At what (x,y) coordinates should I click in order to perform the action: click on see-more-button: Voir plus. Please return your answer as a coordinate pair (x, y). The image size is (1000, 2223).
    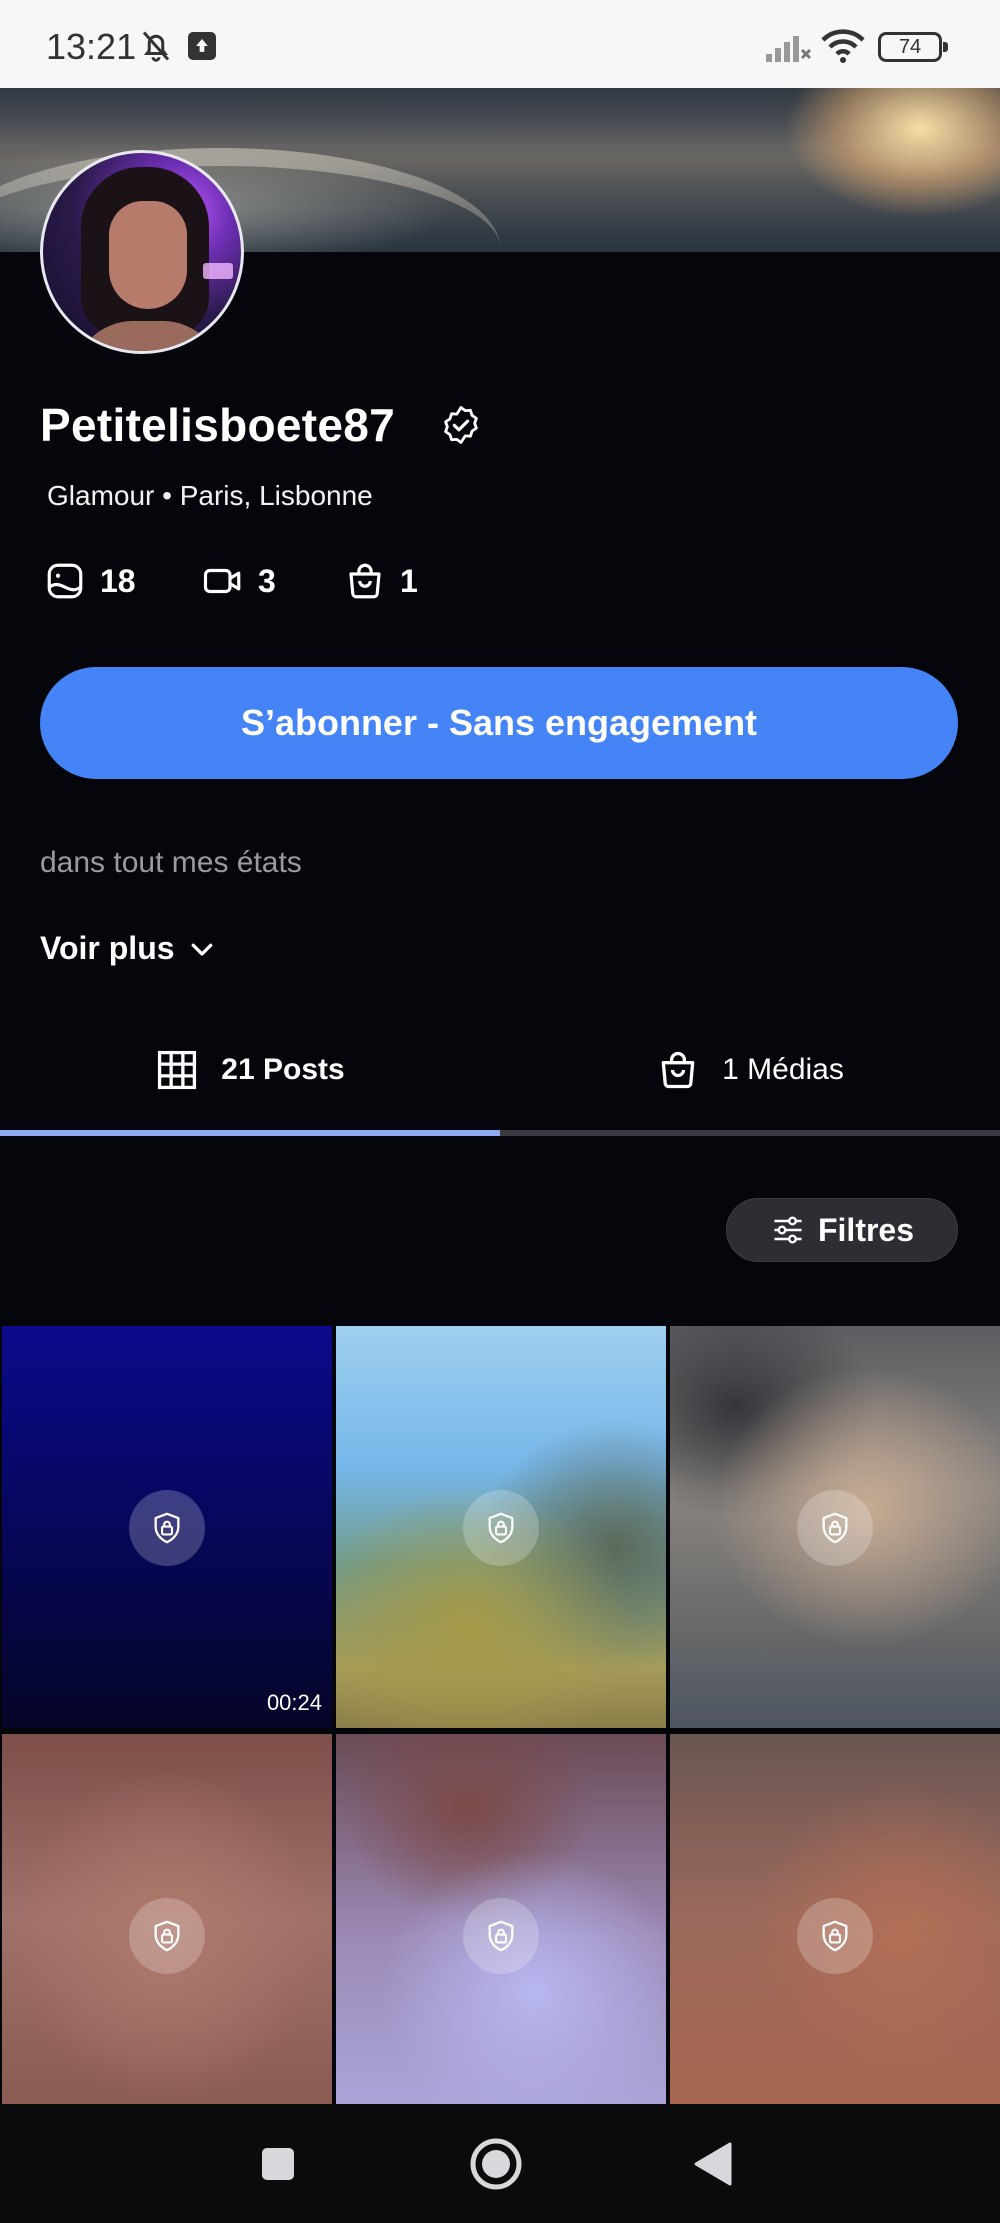
    Looking at the image, I should click on (128, 948).